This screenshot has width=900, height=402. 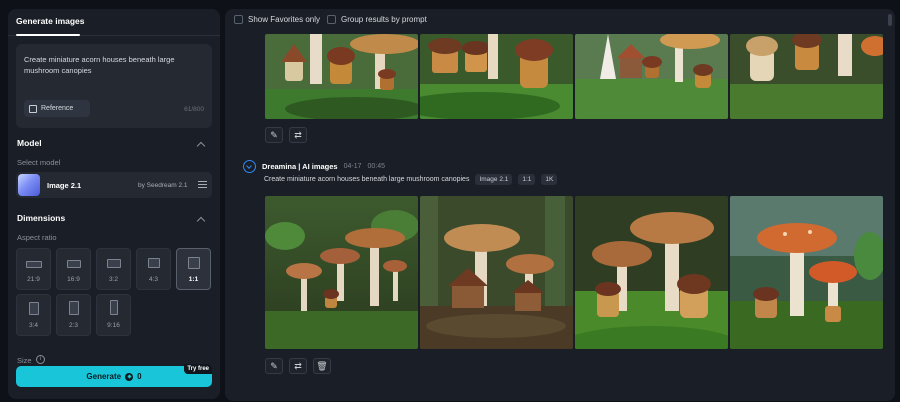 I want to click on char-count: 61/800, so click(x=194, y=109).